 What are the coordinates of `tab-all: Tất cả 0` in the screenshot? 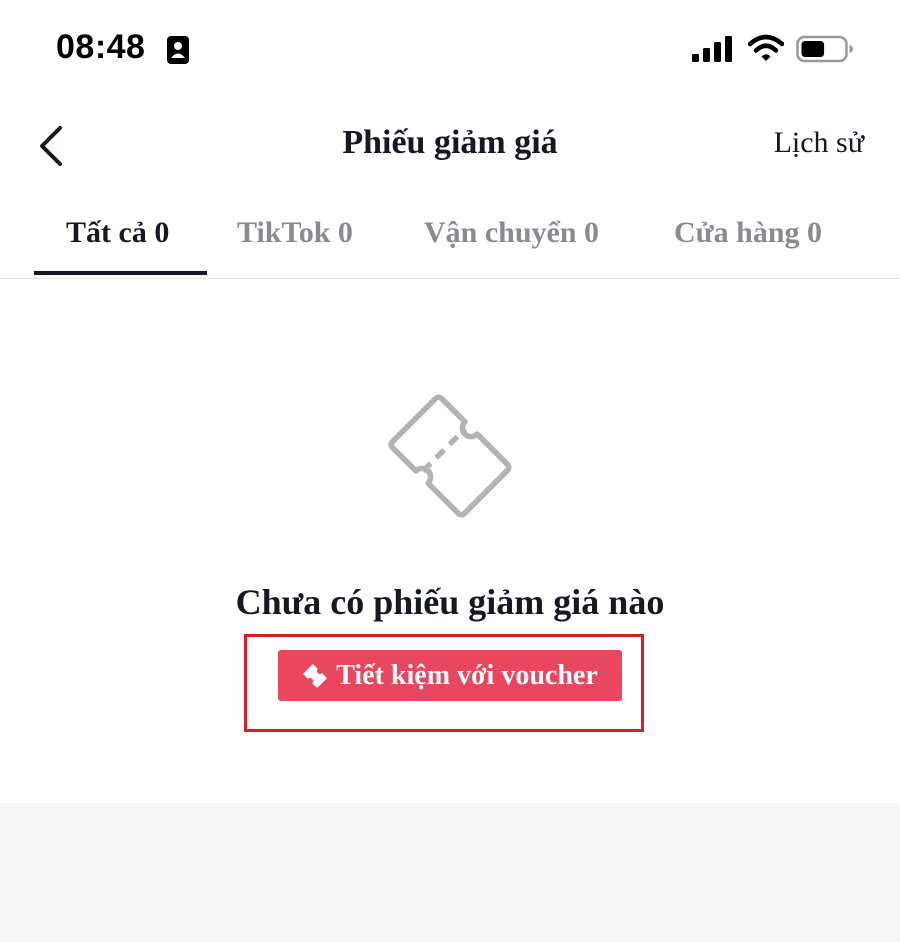 It's located at (117, 233).